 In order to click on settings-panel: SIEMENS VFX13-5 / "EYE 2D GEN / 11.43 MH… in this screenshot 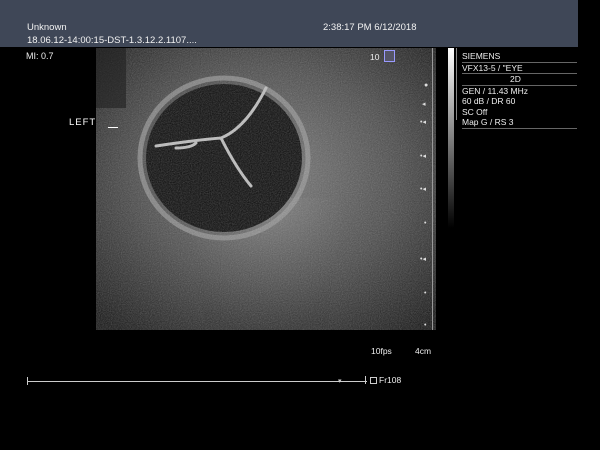, I will do `click(519, 90)`.